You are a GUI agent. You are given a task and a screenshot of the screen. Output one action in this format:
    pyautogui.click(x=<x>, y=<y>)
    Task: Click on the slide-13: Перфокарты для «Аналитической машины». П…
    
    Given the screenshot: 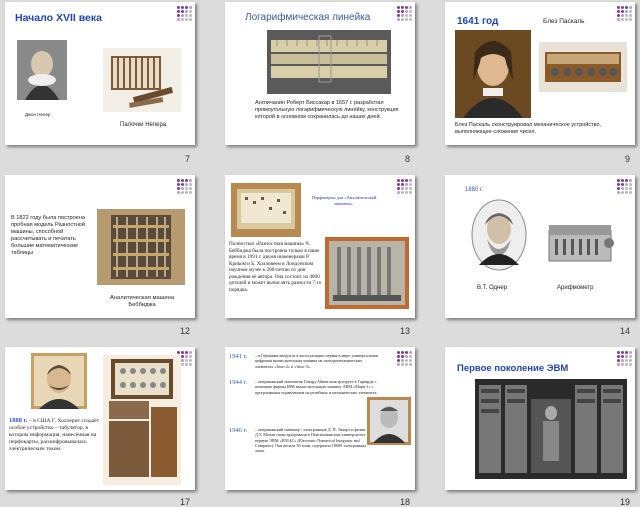 What is the action you would take?
    pyautogui.click(x=320, y=246)
    